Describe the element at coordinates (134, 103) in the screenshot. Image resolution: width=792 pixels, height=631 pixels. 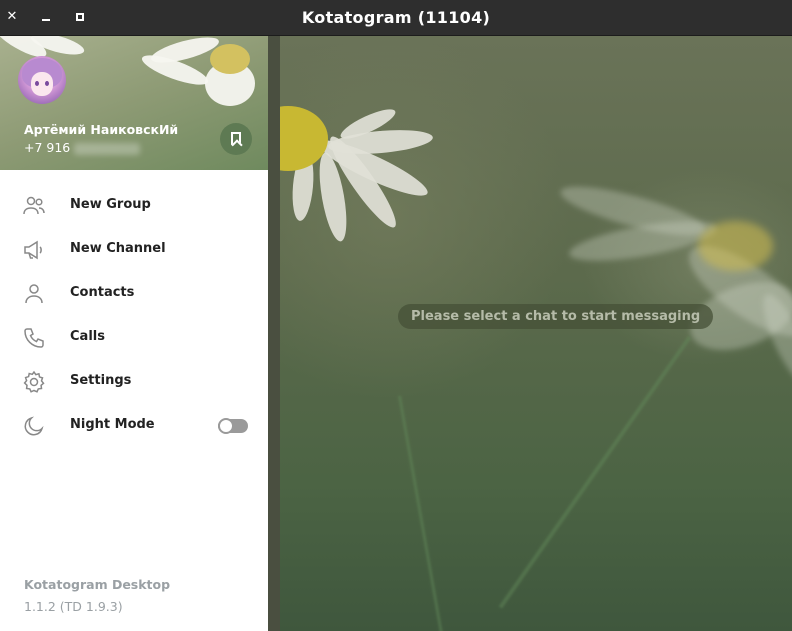
I see `profile-cover: Артёмий НаиковскИй +7 916` at that location.